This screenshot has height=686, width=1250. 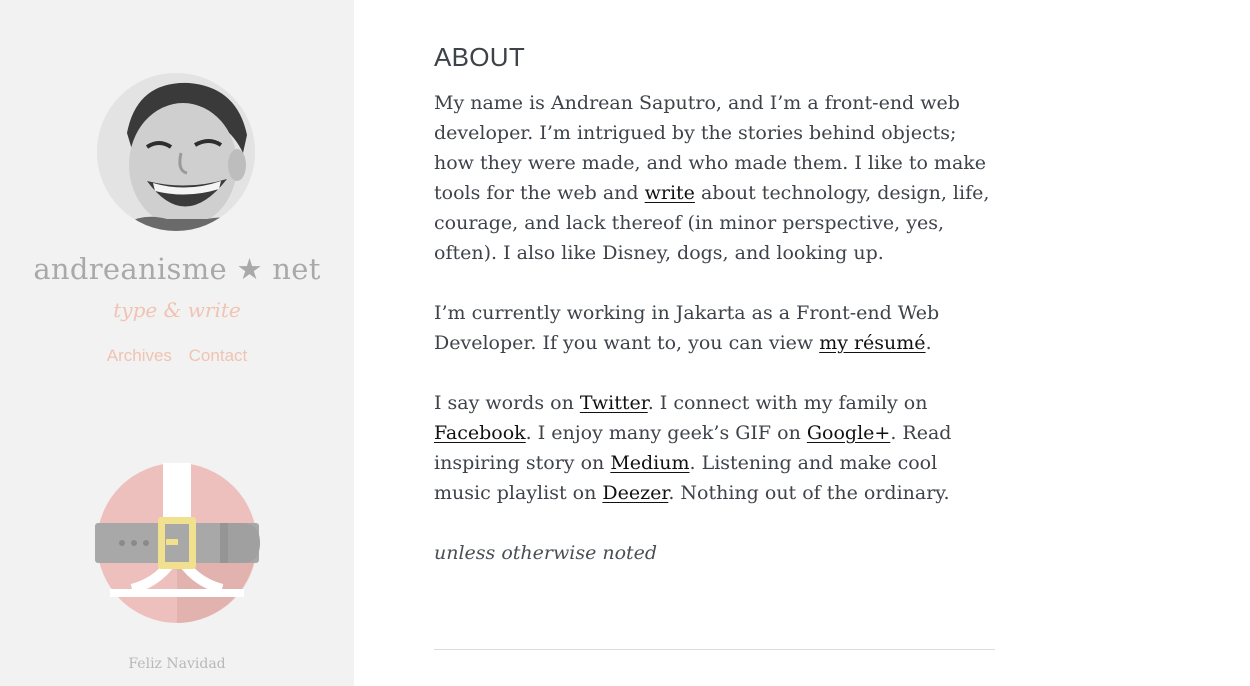 What do you see at coordinates (614, 403) in the screenshot?
I see `twitter-link: Twitter` at bounding box center [614, 403].